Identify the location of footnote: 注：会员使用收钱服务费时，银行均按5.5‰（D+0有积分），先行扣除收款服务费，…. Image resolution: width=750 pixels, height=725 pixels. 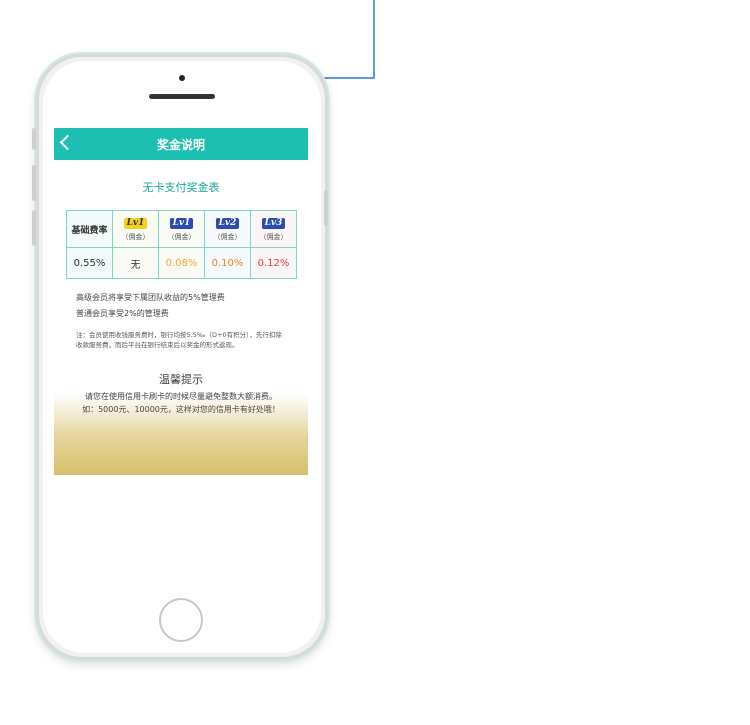
(179, 340).